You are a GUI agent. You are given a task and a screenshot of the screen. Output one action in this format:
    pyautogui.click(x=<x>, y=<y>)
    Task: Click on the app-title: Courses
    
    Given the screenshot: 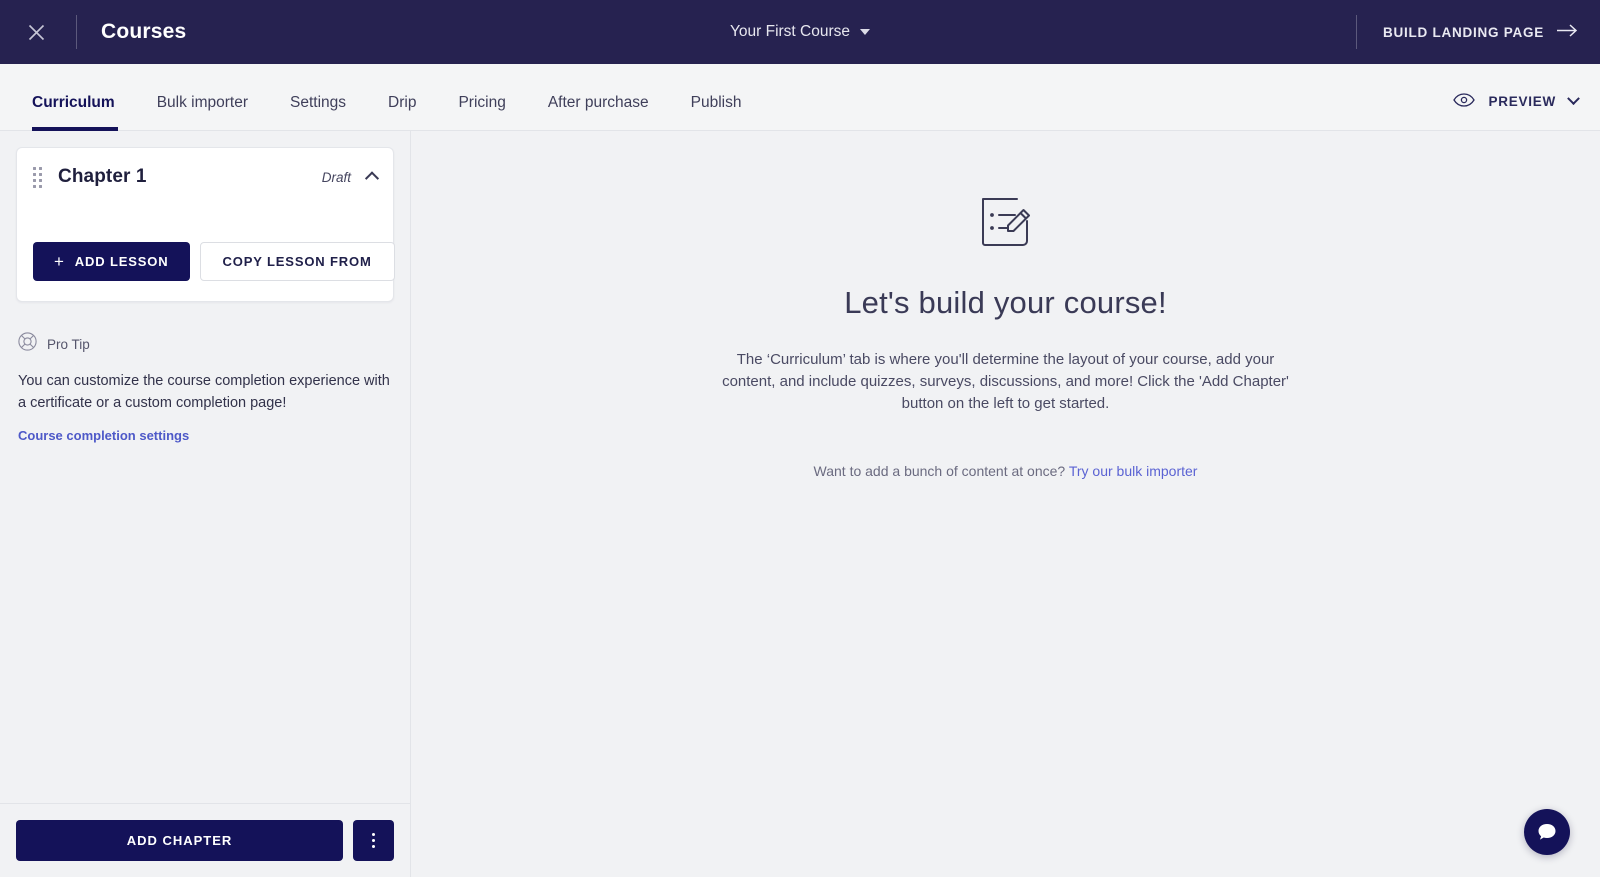 What is the action you would take?
    pyautogui.click(x=144, y=31)
    